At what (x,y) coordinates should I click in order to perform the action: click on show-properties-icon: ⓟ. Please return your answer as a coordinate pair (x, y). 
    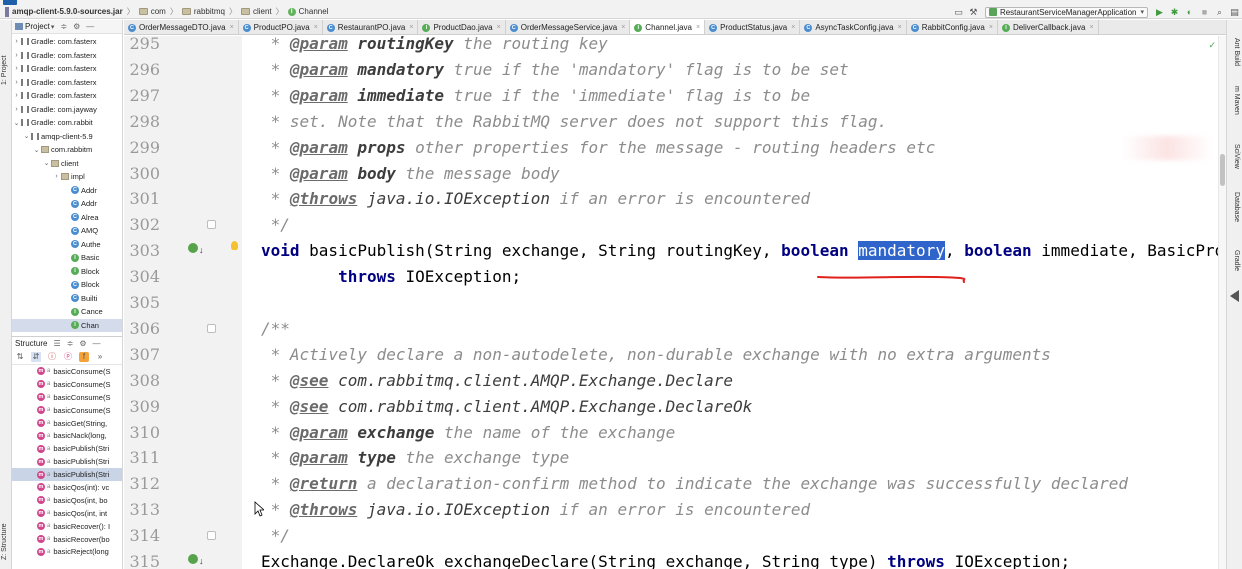
    Looking at the image, I should click on (68, 357).